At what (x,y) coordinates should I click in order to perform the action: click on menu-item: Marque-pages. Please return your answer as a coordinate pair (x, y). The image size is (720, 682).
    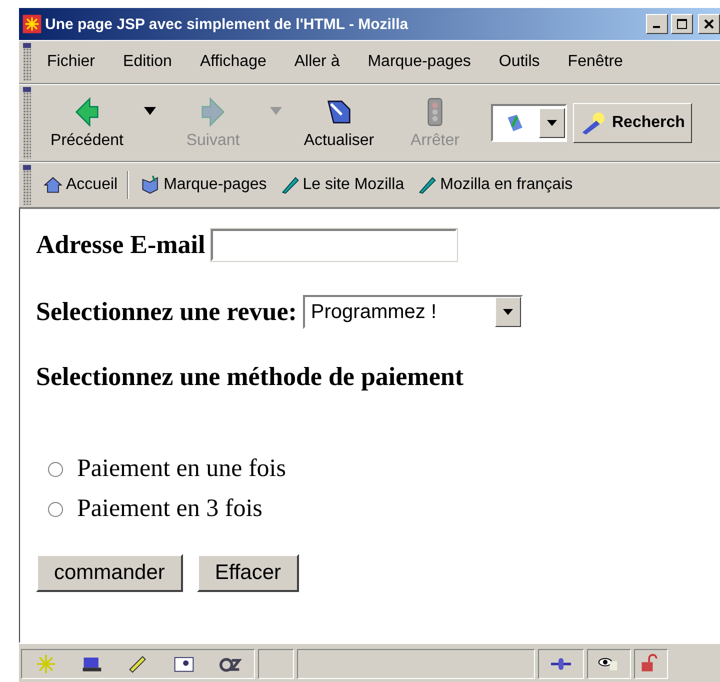
    Looking at the image, I should click on (419, 62).